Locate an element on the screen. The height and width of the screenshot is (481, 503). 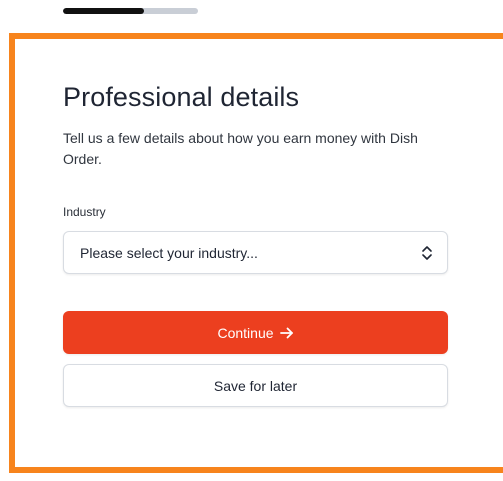
continue-button: Continue is located at coordinates (255, 332).